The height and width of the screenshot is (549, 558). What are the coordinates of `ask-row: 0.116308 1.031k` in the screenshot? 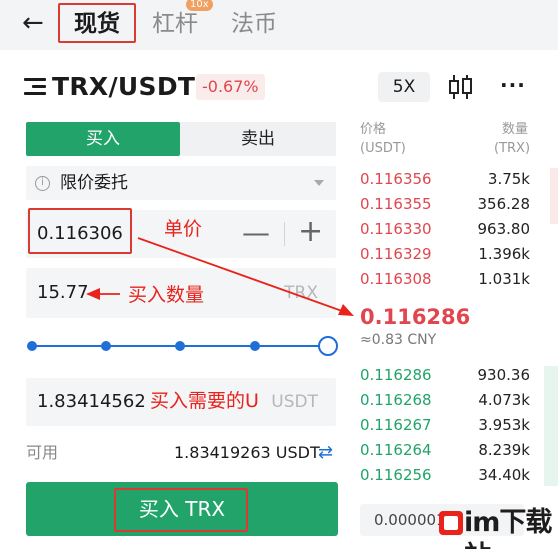 It's located at (445, 279).